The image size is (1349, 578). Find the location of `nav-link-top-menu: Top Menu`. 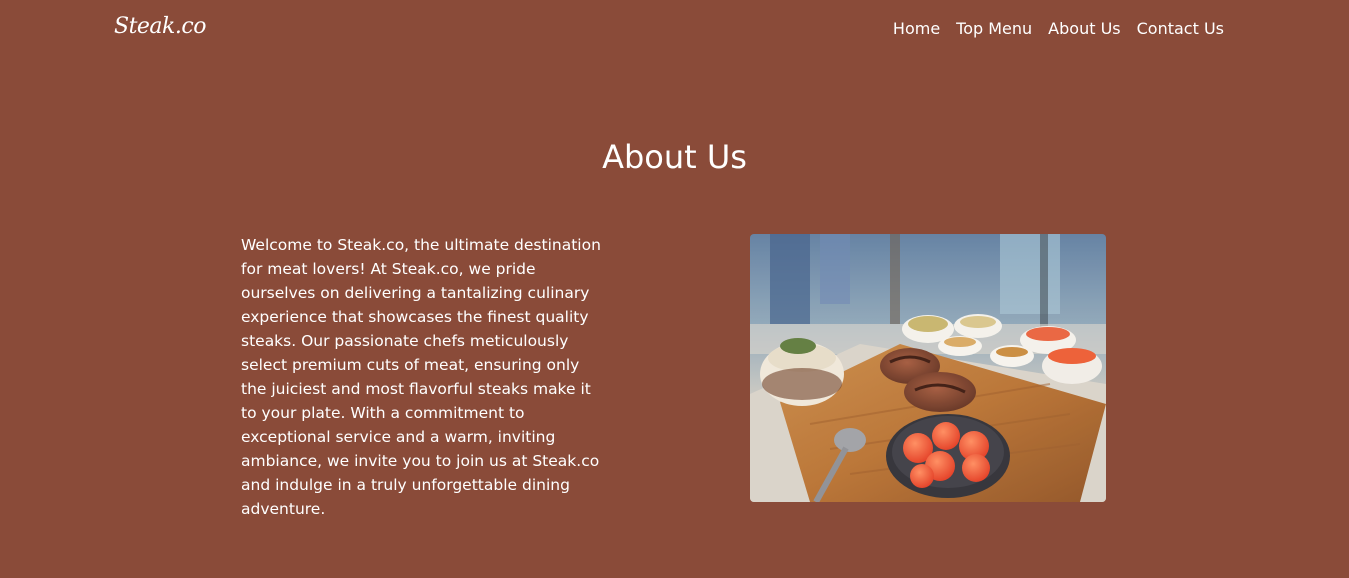

nav-link-top-menu: Top Menu is located at coordinates (994, 28).